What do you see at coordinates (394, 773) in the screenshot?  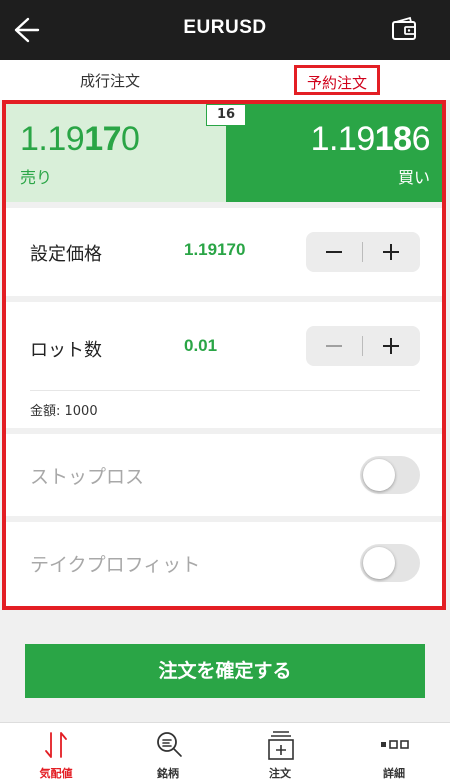 I see `tabbar-label: 詳細` at bounding box center [394, 773].